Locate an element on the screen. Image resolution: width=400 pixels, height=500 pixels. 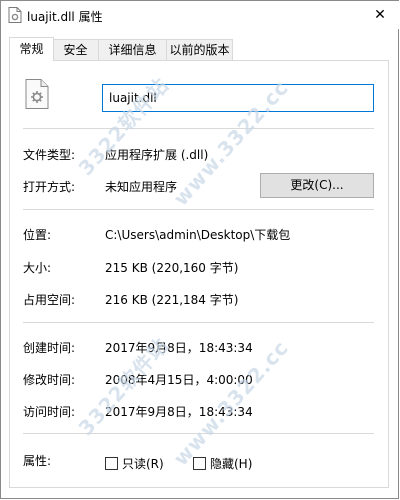
size-on-disk-label: 占用空间: is located at coordinates (49, 300).